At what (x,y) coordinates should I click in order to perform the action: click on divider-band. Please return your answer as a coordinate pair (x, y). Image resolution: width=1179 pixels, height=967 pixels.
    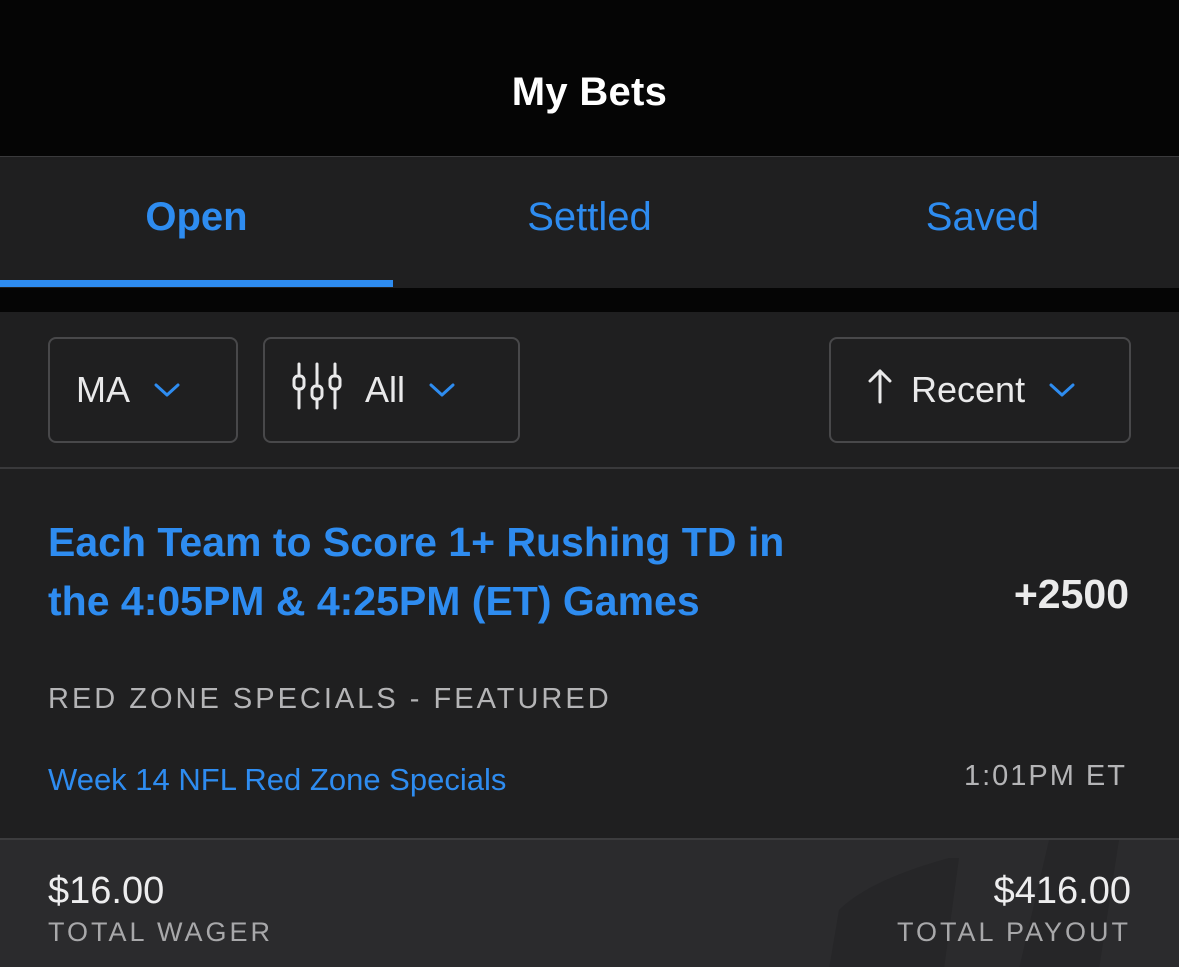
    Looking at the image, I should click on (589, 300).